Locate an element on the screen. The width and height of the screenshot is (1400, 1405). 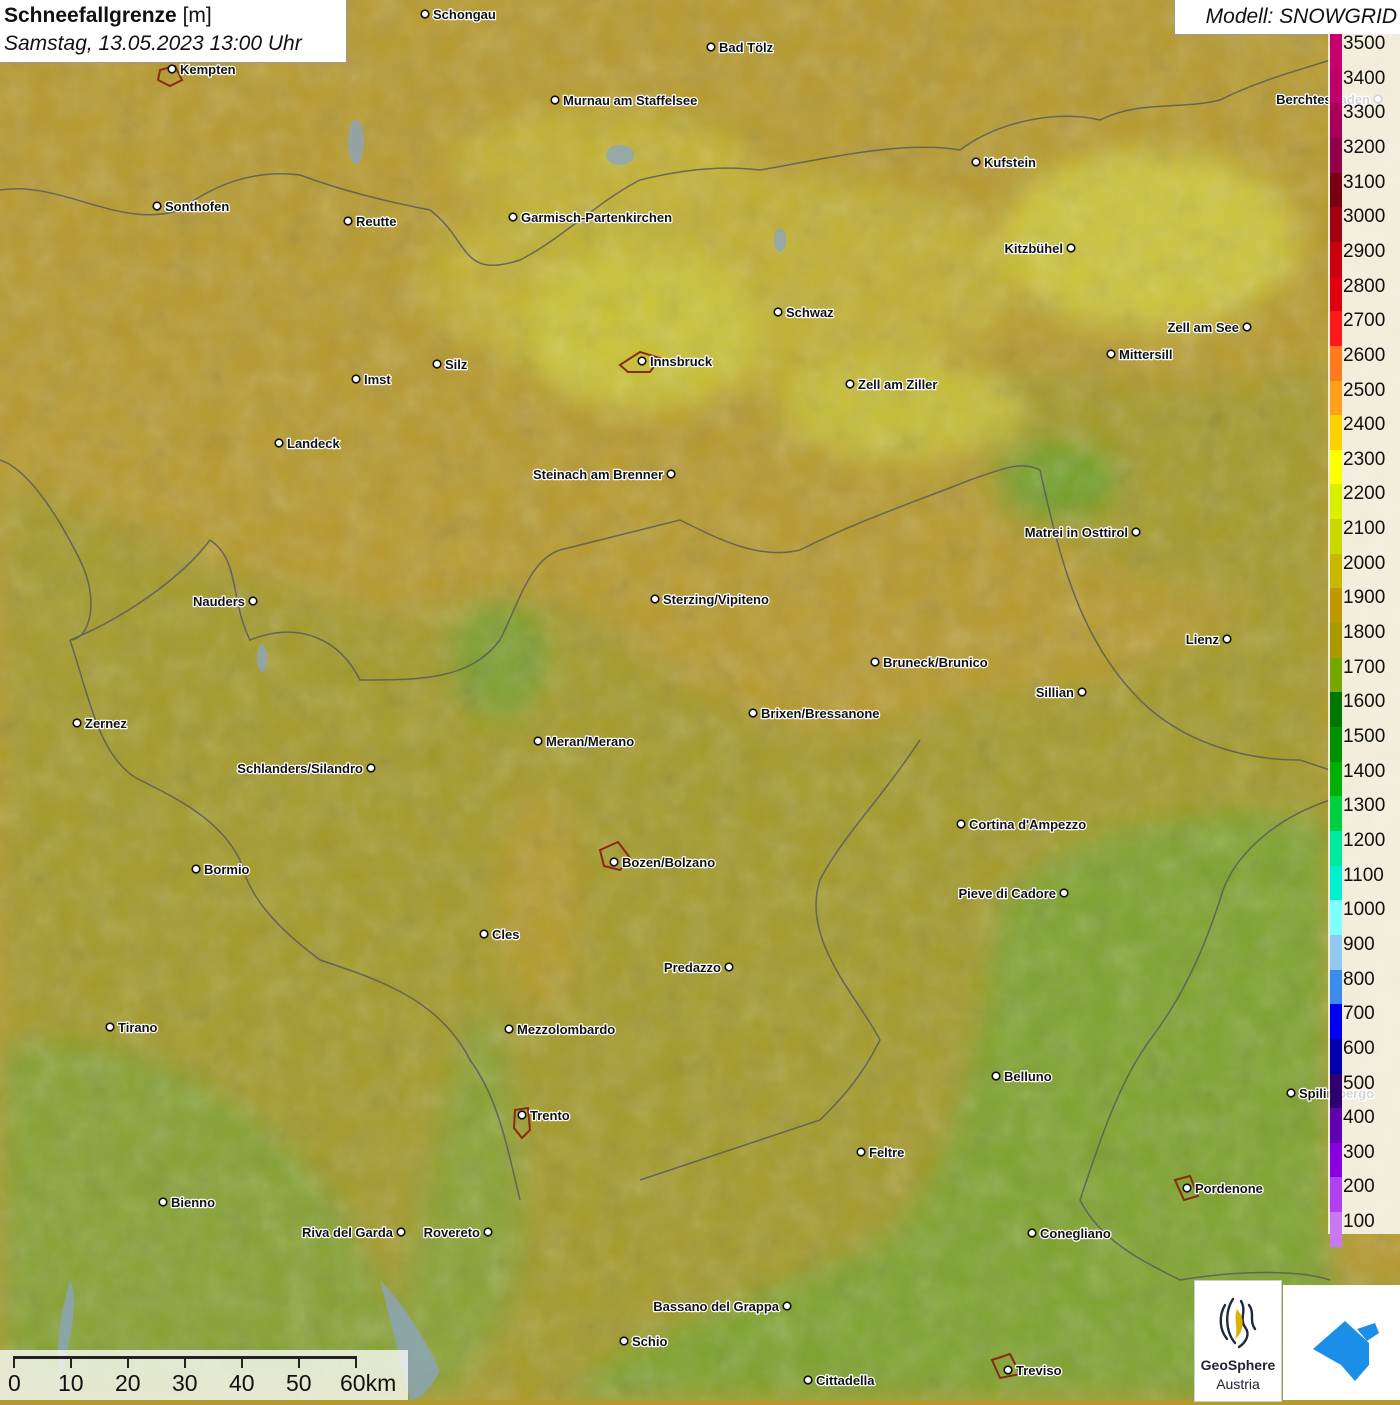
model-box: Modell: SNOWGRID is located at coordinates (1287, 17).